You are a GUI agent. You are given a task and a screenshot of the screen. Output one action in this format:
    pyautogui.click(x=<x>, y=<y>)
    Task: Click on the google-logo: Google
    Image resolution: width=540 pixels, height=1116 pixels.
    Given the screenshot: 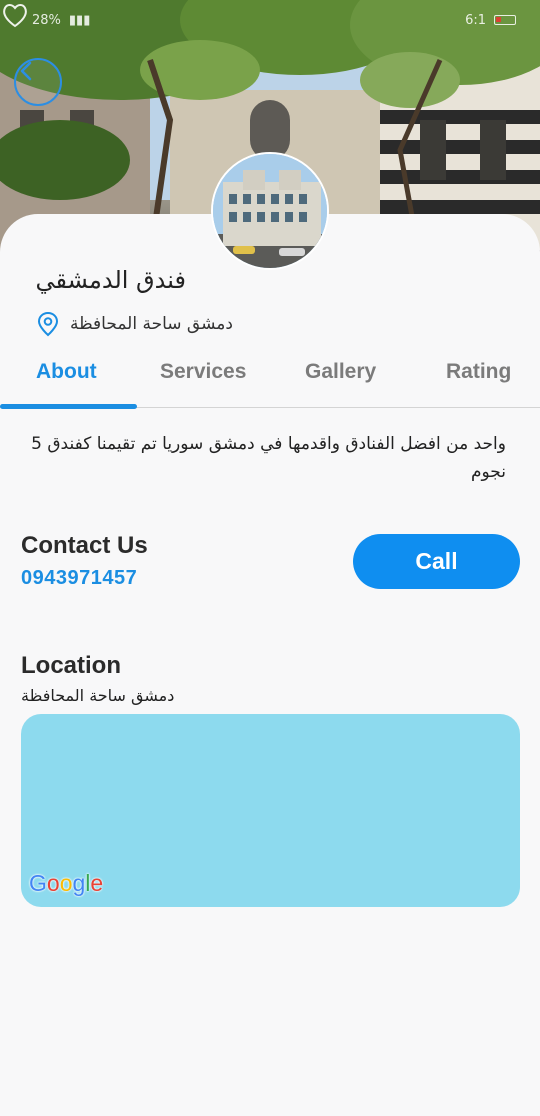 What is the action you would take?
    pyautogui.click(x=66, y=883)
    